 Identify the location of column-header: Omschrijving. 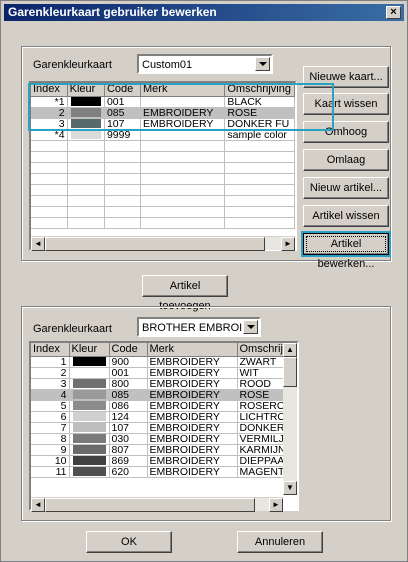
(259, 90).